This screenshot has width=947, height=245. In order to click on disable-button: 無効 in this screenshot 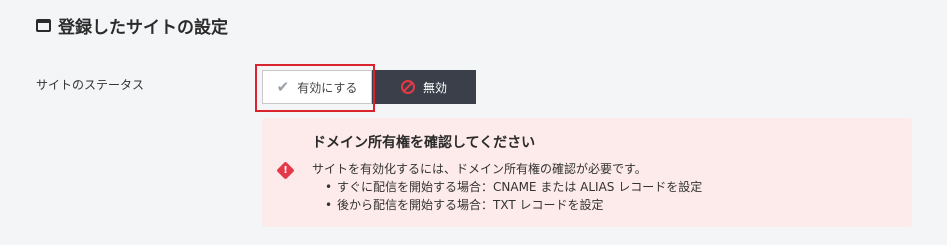, I will do `click(424, 87)`.